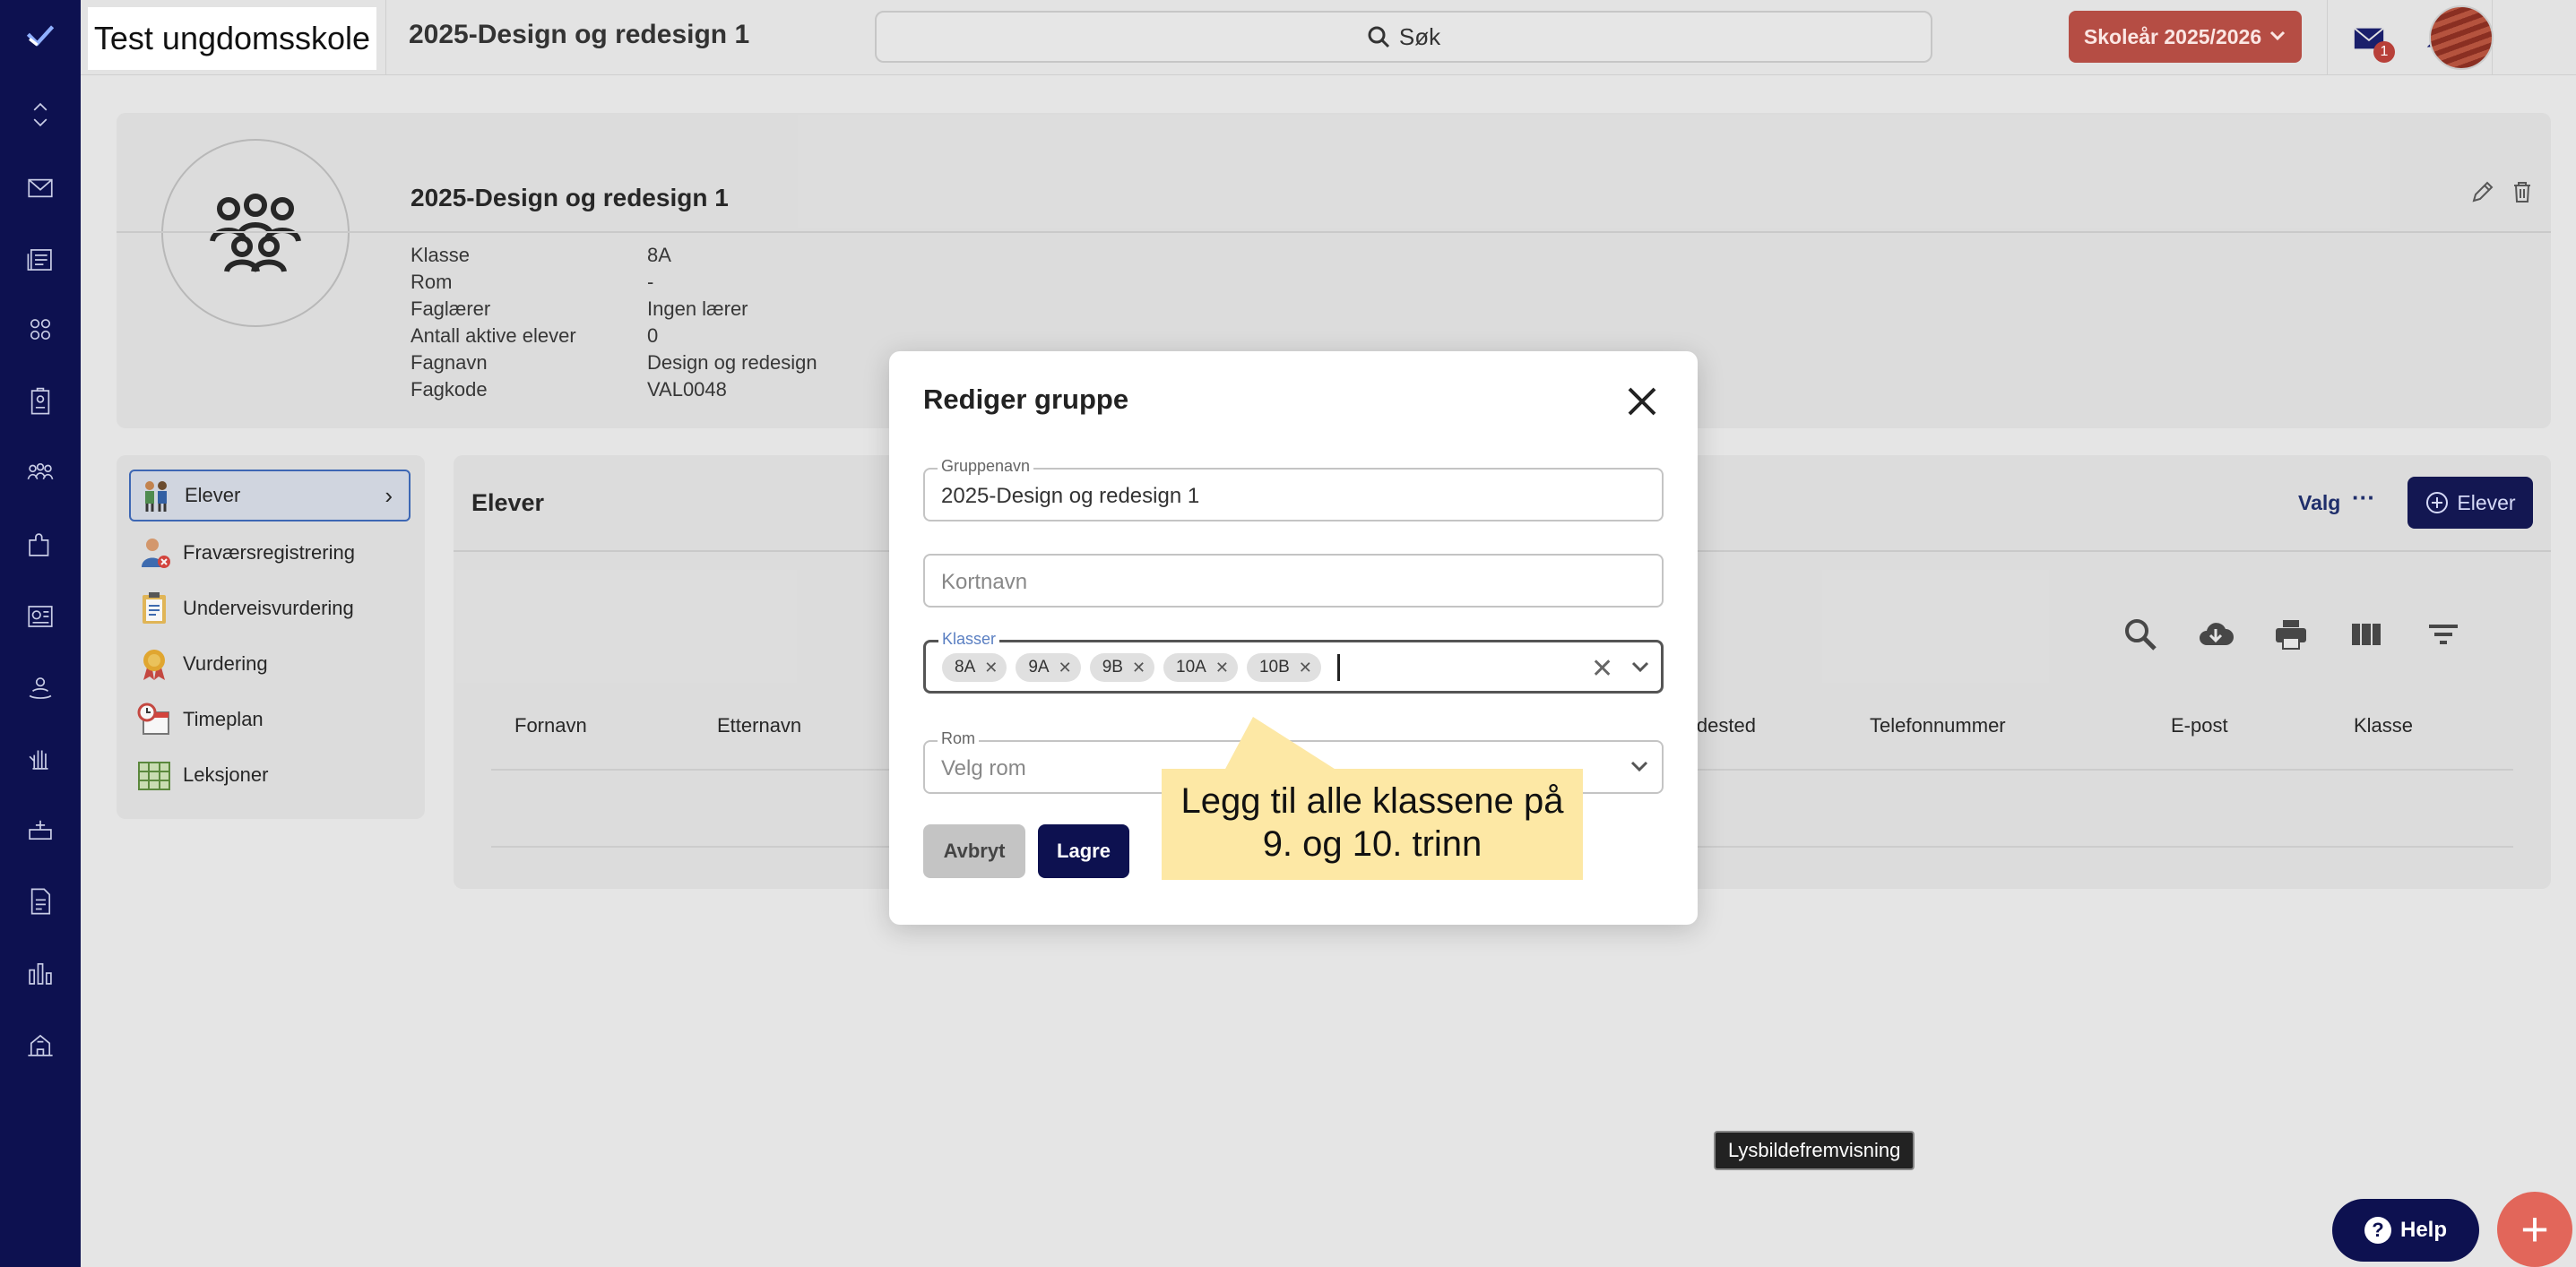 Image resolution: width=2576 pixels, height=1267 pixels. Describe the element at coordinates (40, 401) in the screenshot. I see `badge-icon` at that location.